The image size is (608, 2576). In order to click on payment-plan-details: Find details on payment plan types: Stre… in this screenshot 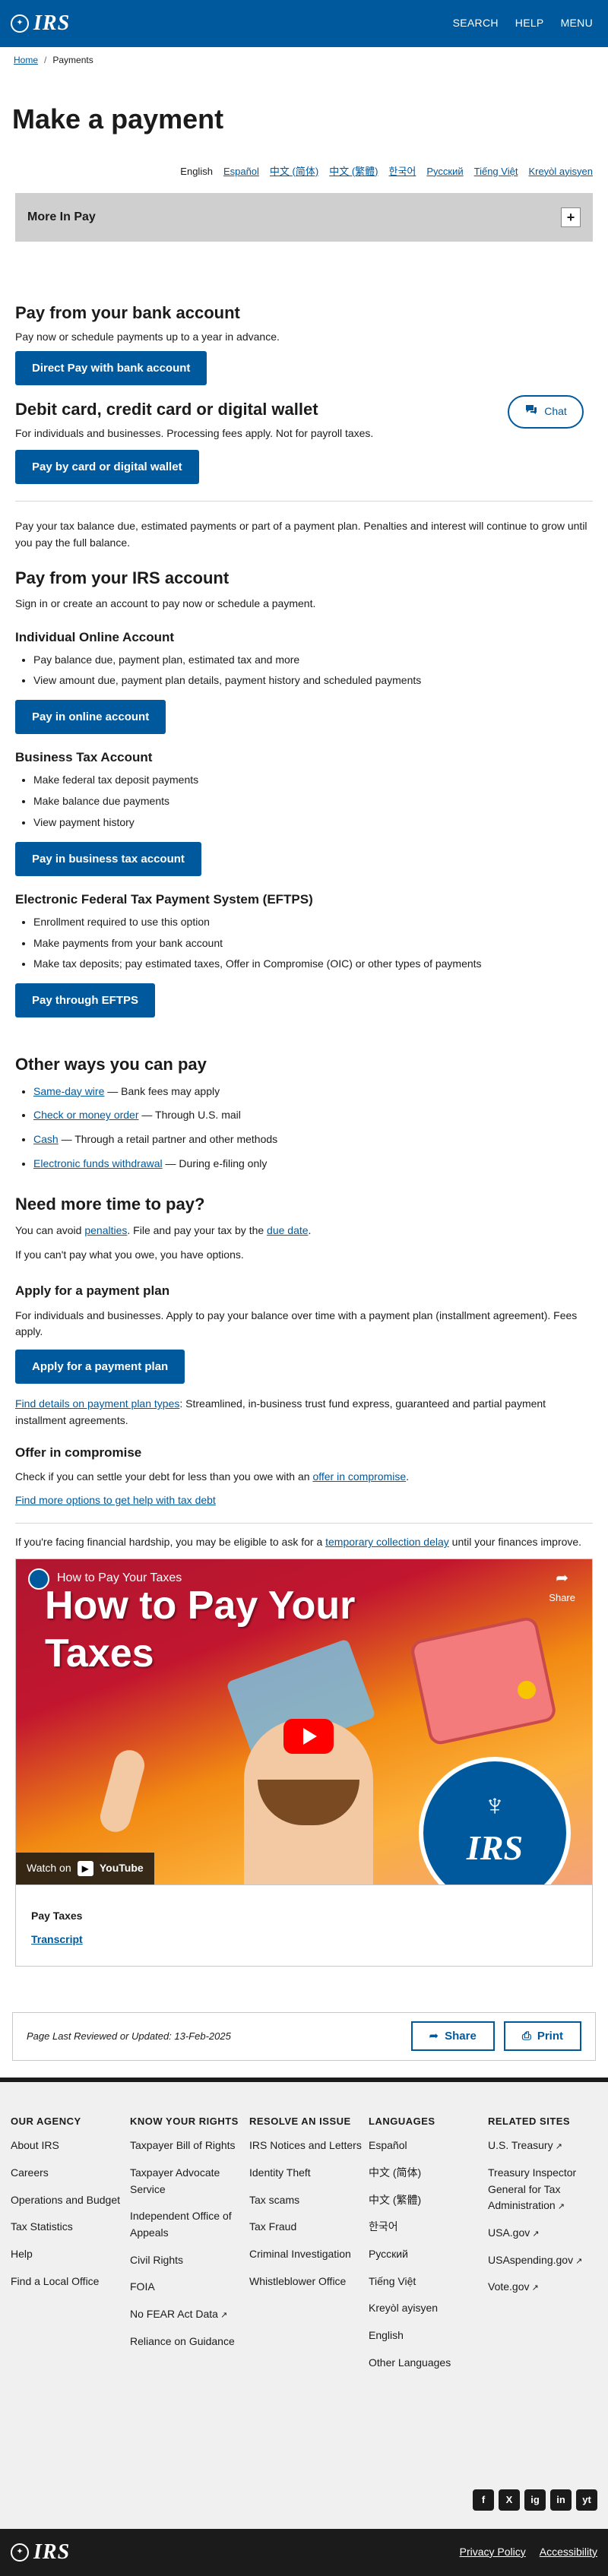, I will do `click(304, 1412)`.